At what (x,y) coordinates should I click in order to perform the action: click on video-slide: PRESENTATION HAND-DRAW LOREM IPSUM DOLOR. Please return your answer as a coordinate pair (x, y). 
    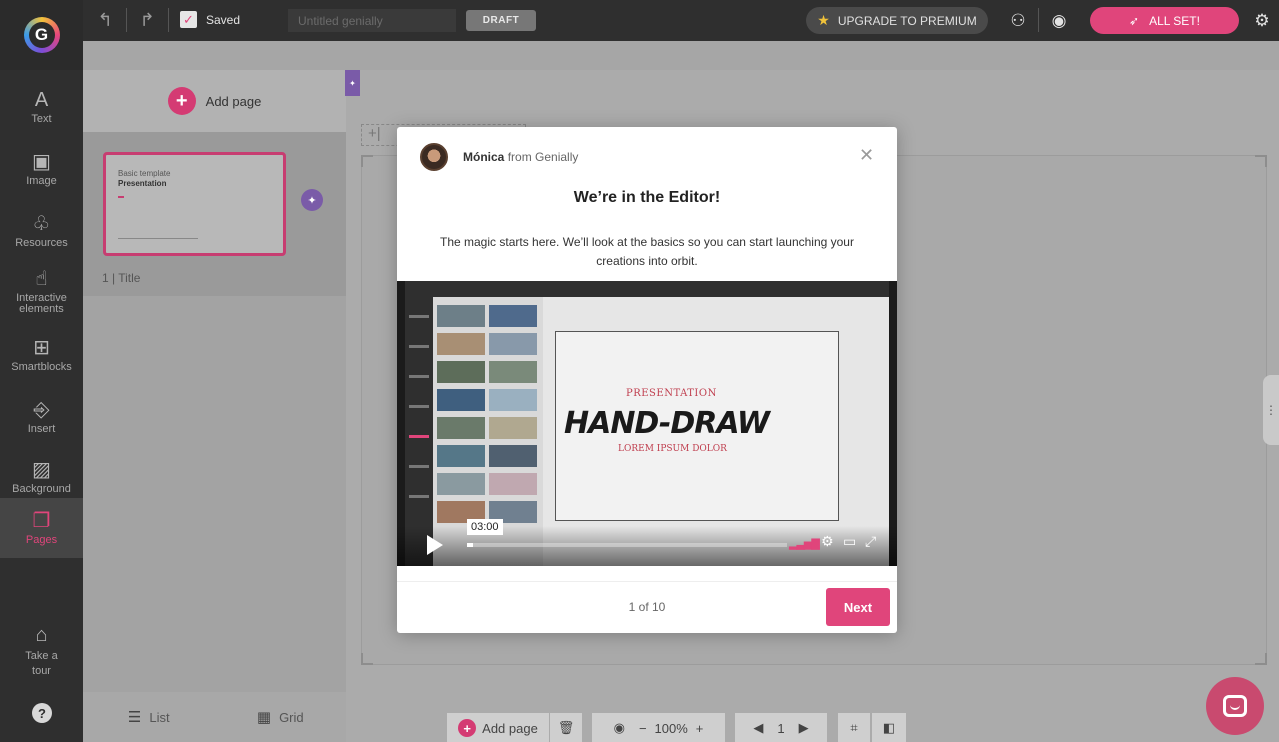
    Looking at the image, I should click on (697, 426).